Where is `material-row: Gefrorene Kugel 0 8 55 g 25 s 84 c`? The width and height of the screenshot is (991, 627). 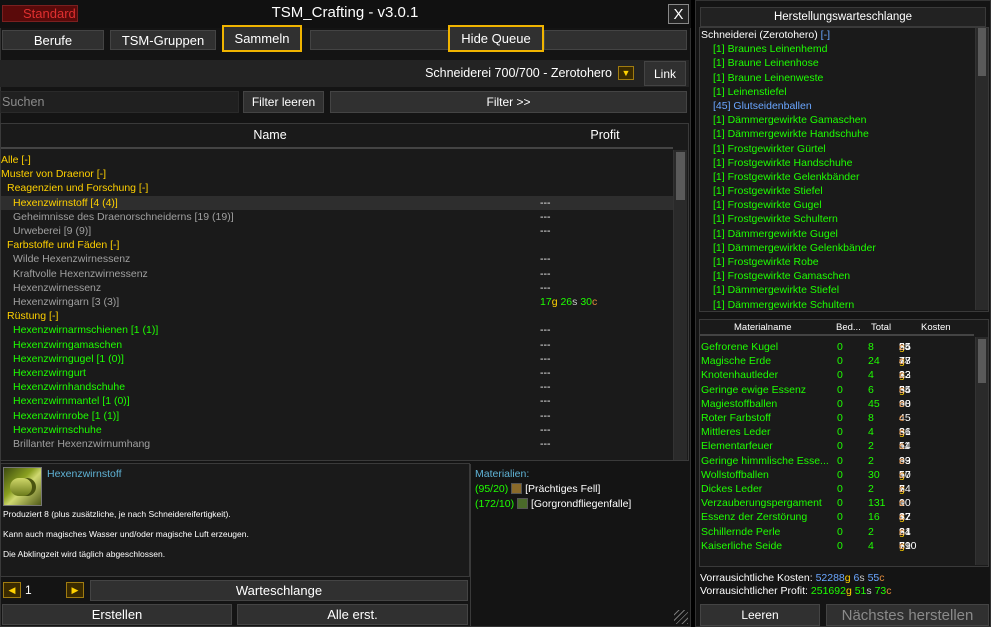 material-row: Gefrorene Kugel 0 8 55 g 25 s 84 c is located at coordinates (837, 347).